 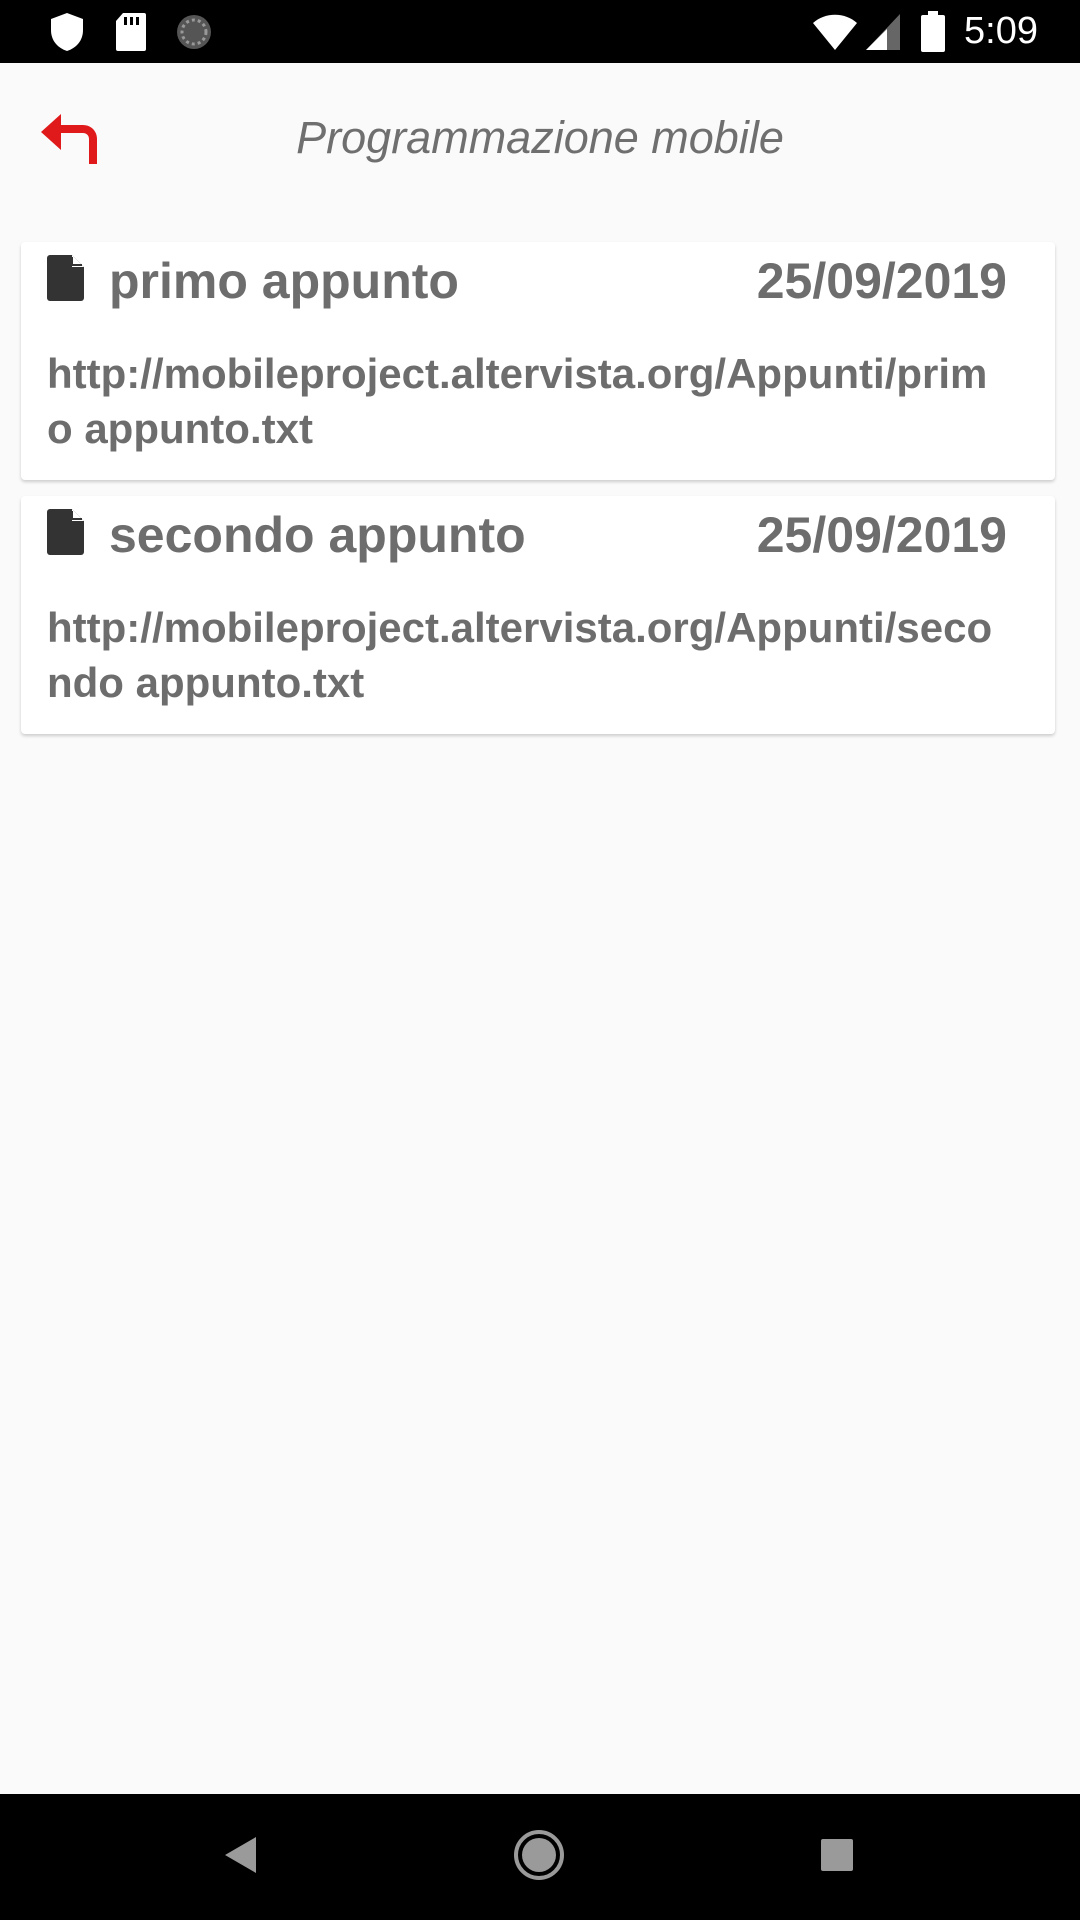 What do you see at coordinates (883, 31) in the screenshot?
I see `signal-icon` at bounding box center [883, 31].